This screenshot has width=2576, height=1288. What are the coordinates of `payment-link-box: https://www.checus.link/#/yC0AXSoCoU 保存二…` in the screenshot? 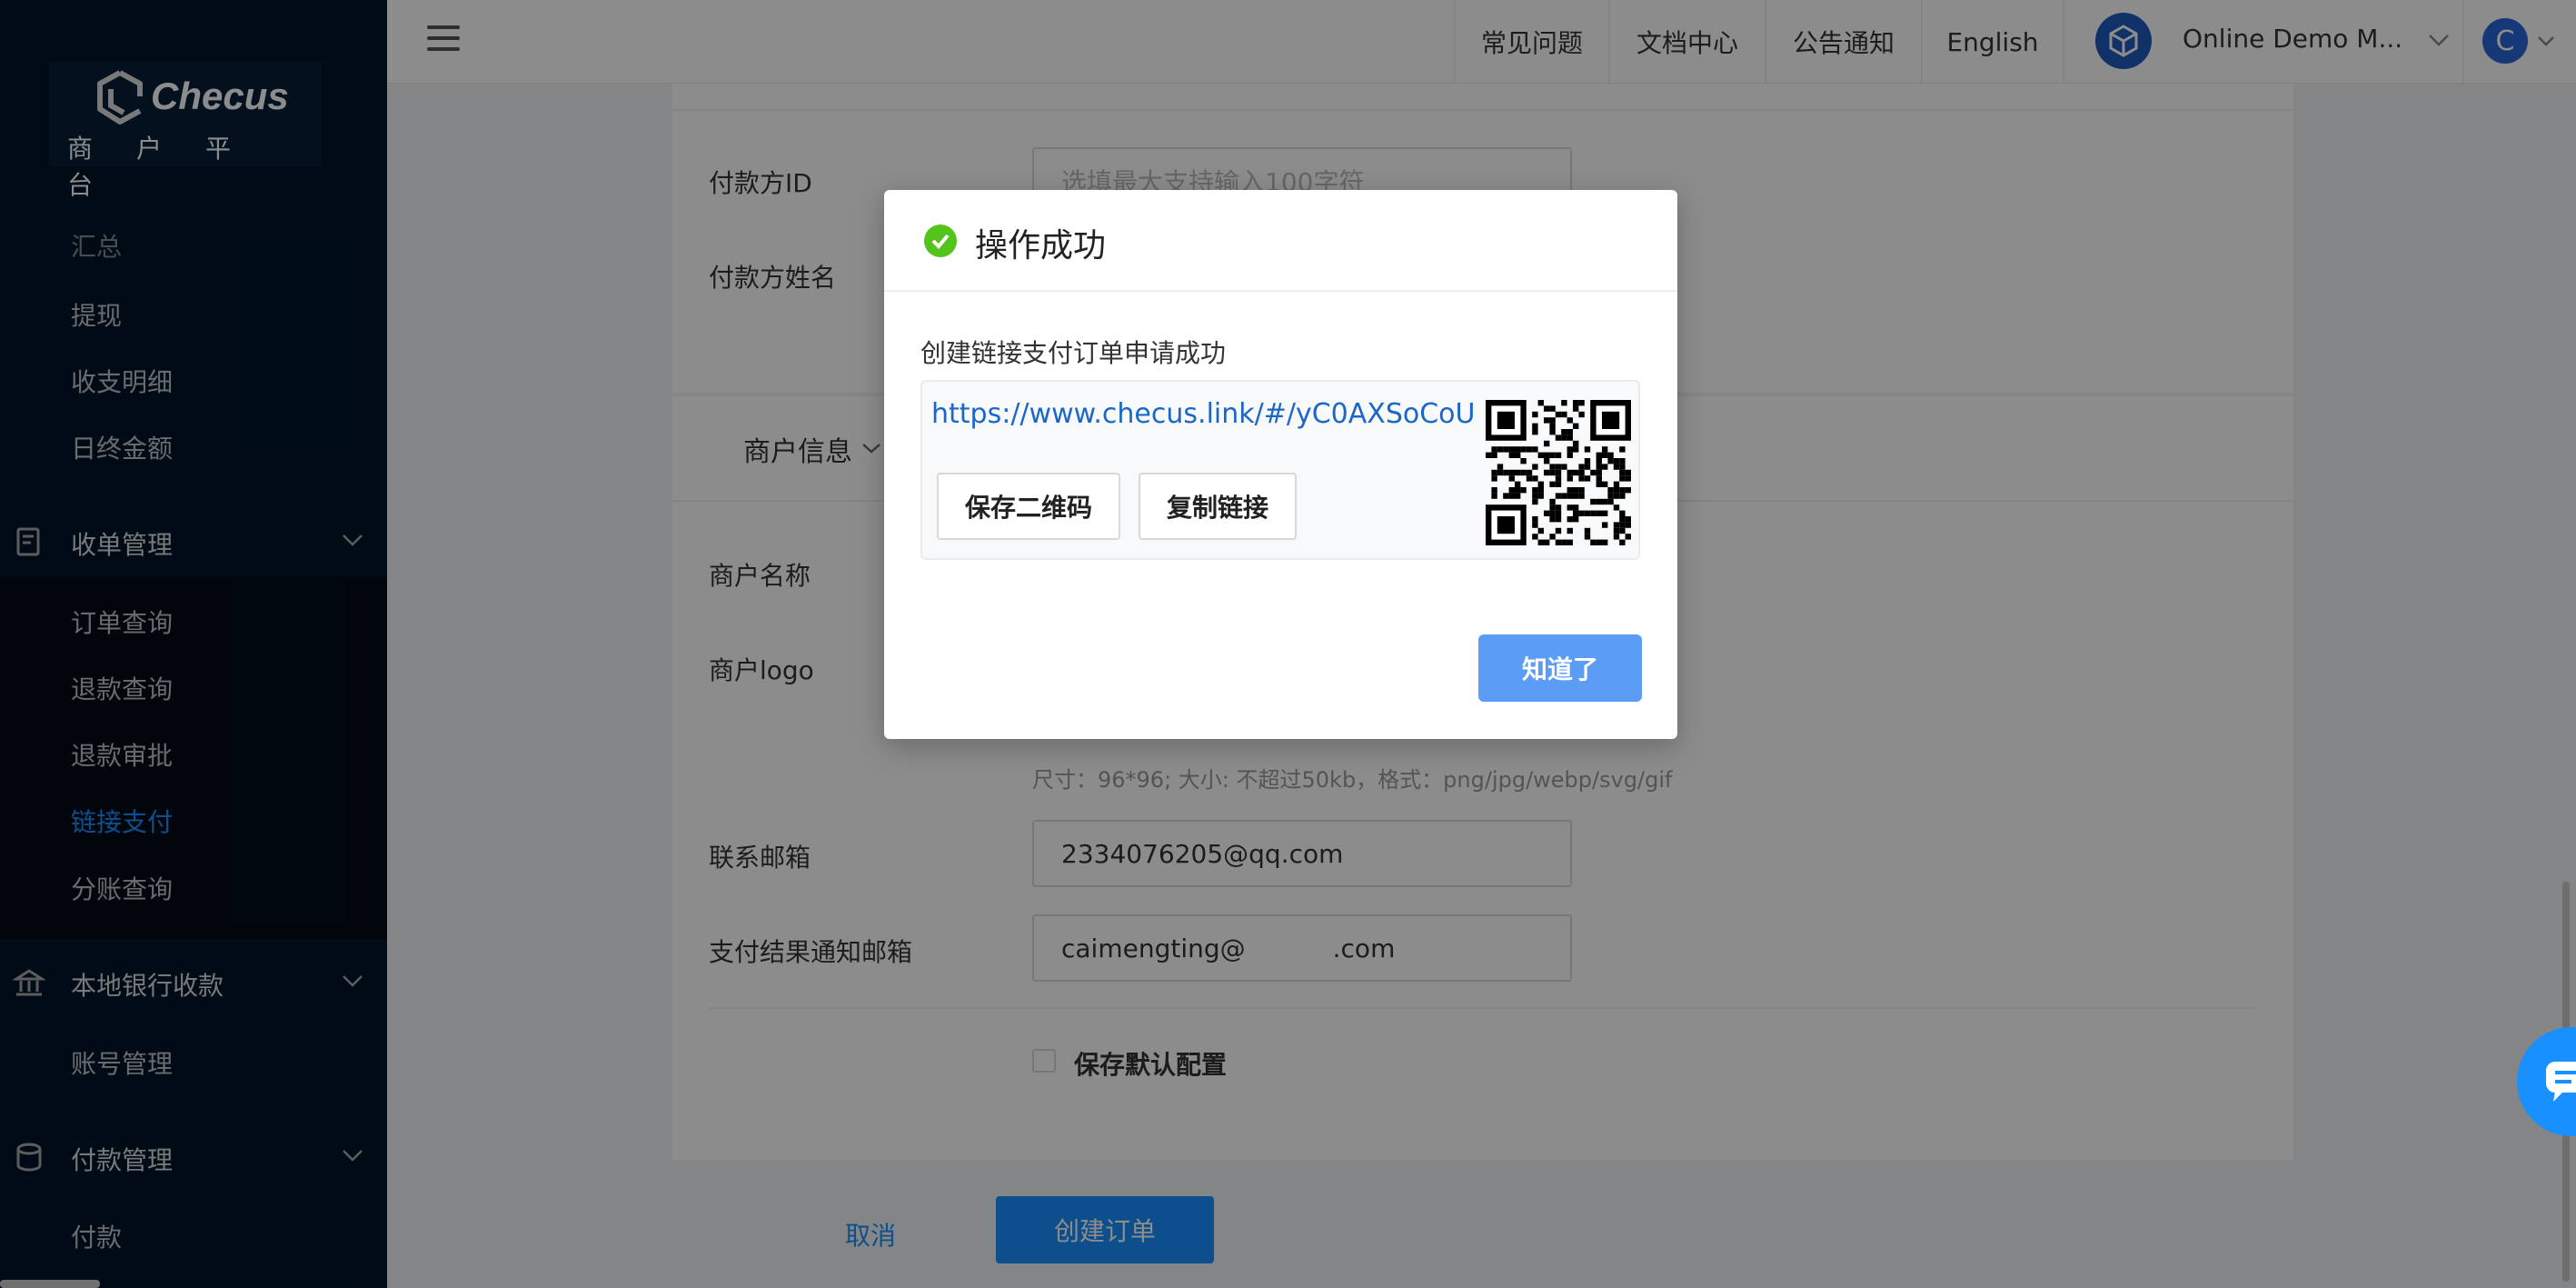 It's located at (1280, 470).